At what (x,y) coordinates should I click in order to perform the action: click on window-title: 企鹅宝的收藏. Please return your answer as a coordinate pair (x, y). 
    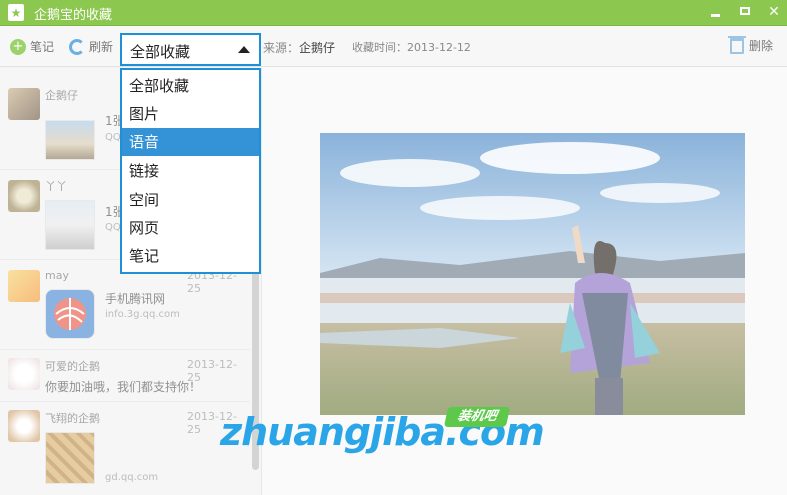
    Looking at the image, I should click on (73, 15).